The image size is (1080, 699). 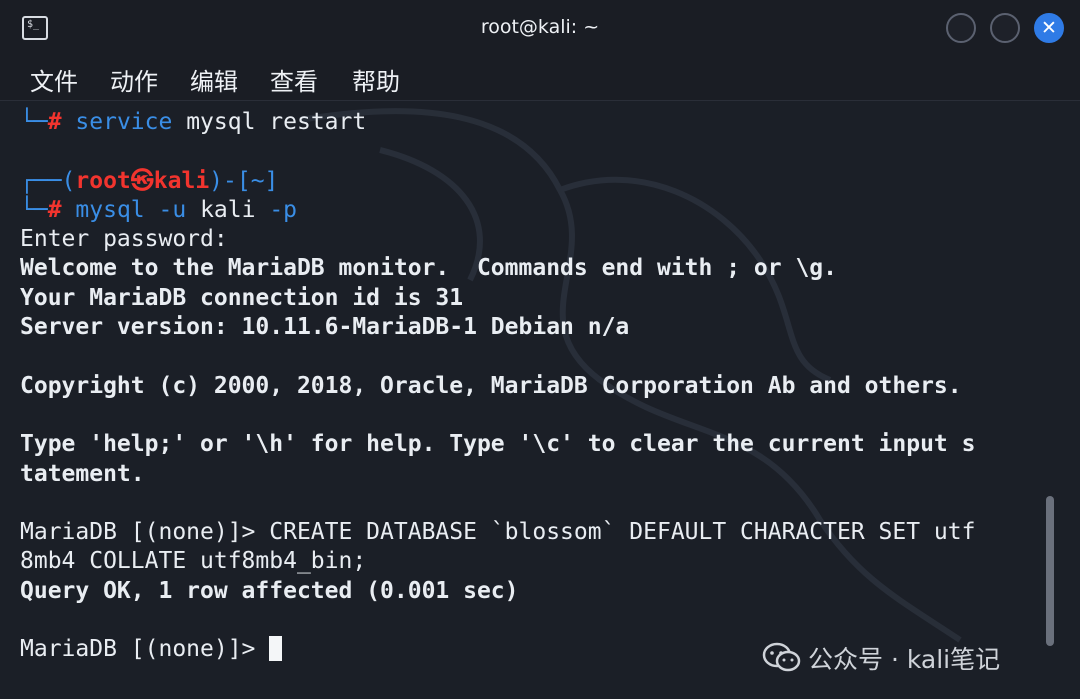 What do you see at coordinates (961, 28) in the screenshot?
I see `minimize-button` at bounding box center [961, 28].